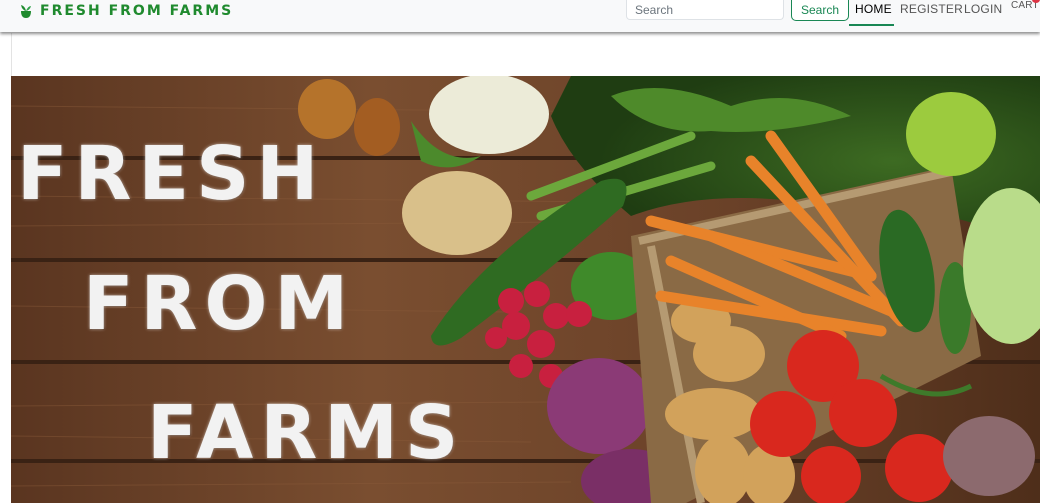  I want to click on brand-name: FRESH FROM FARMS, so click(137, 11).